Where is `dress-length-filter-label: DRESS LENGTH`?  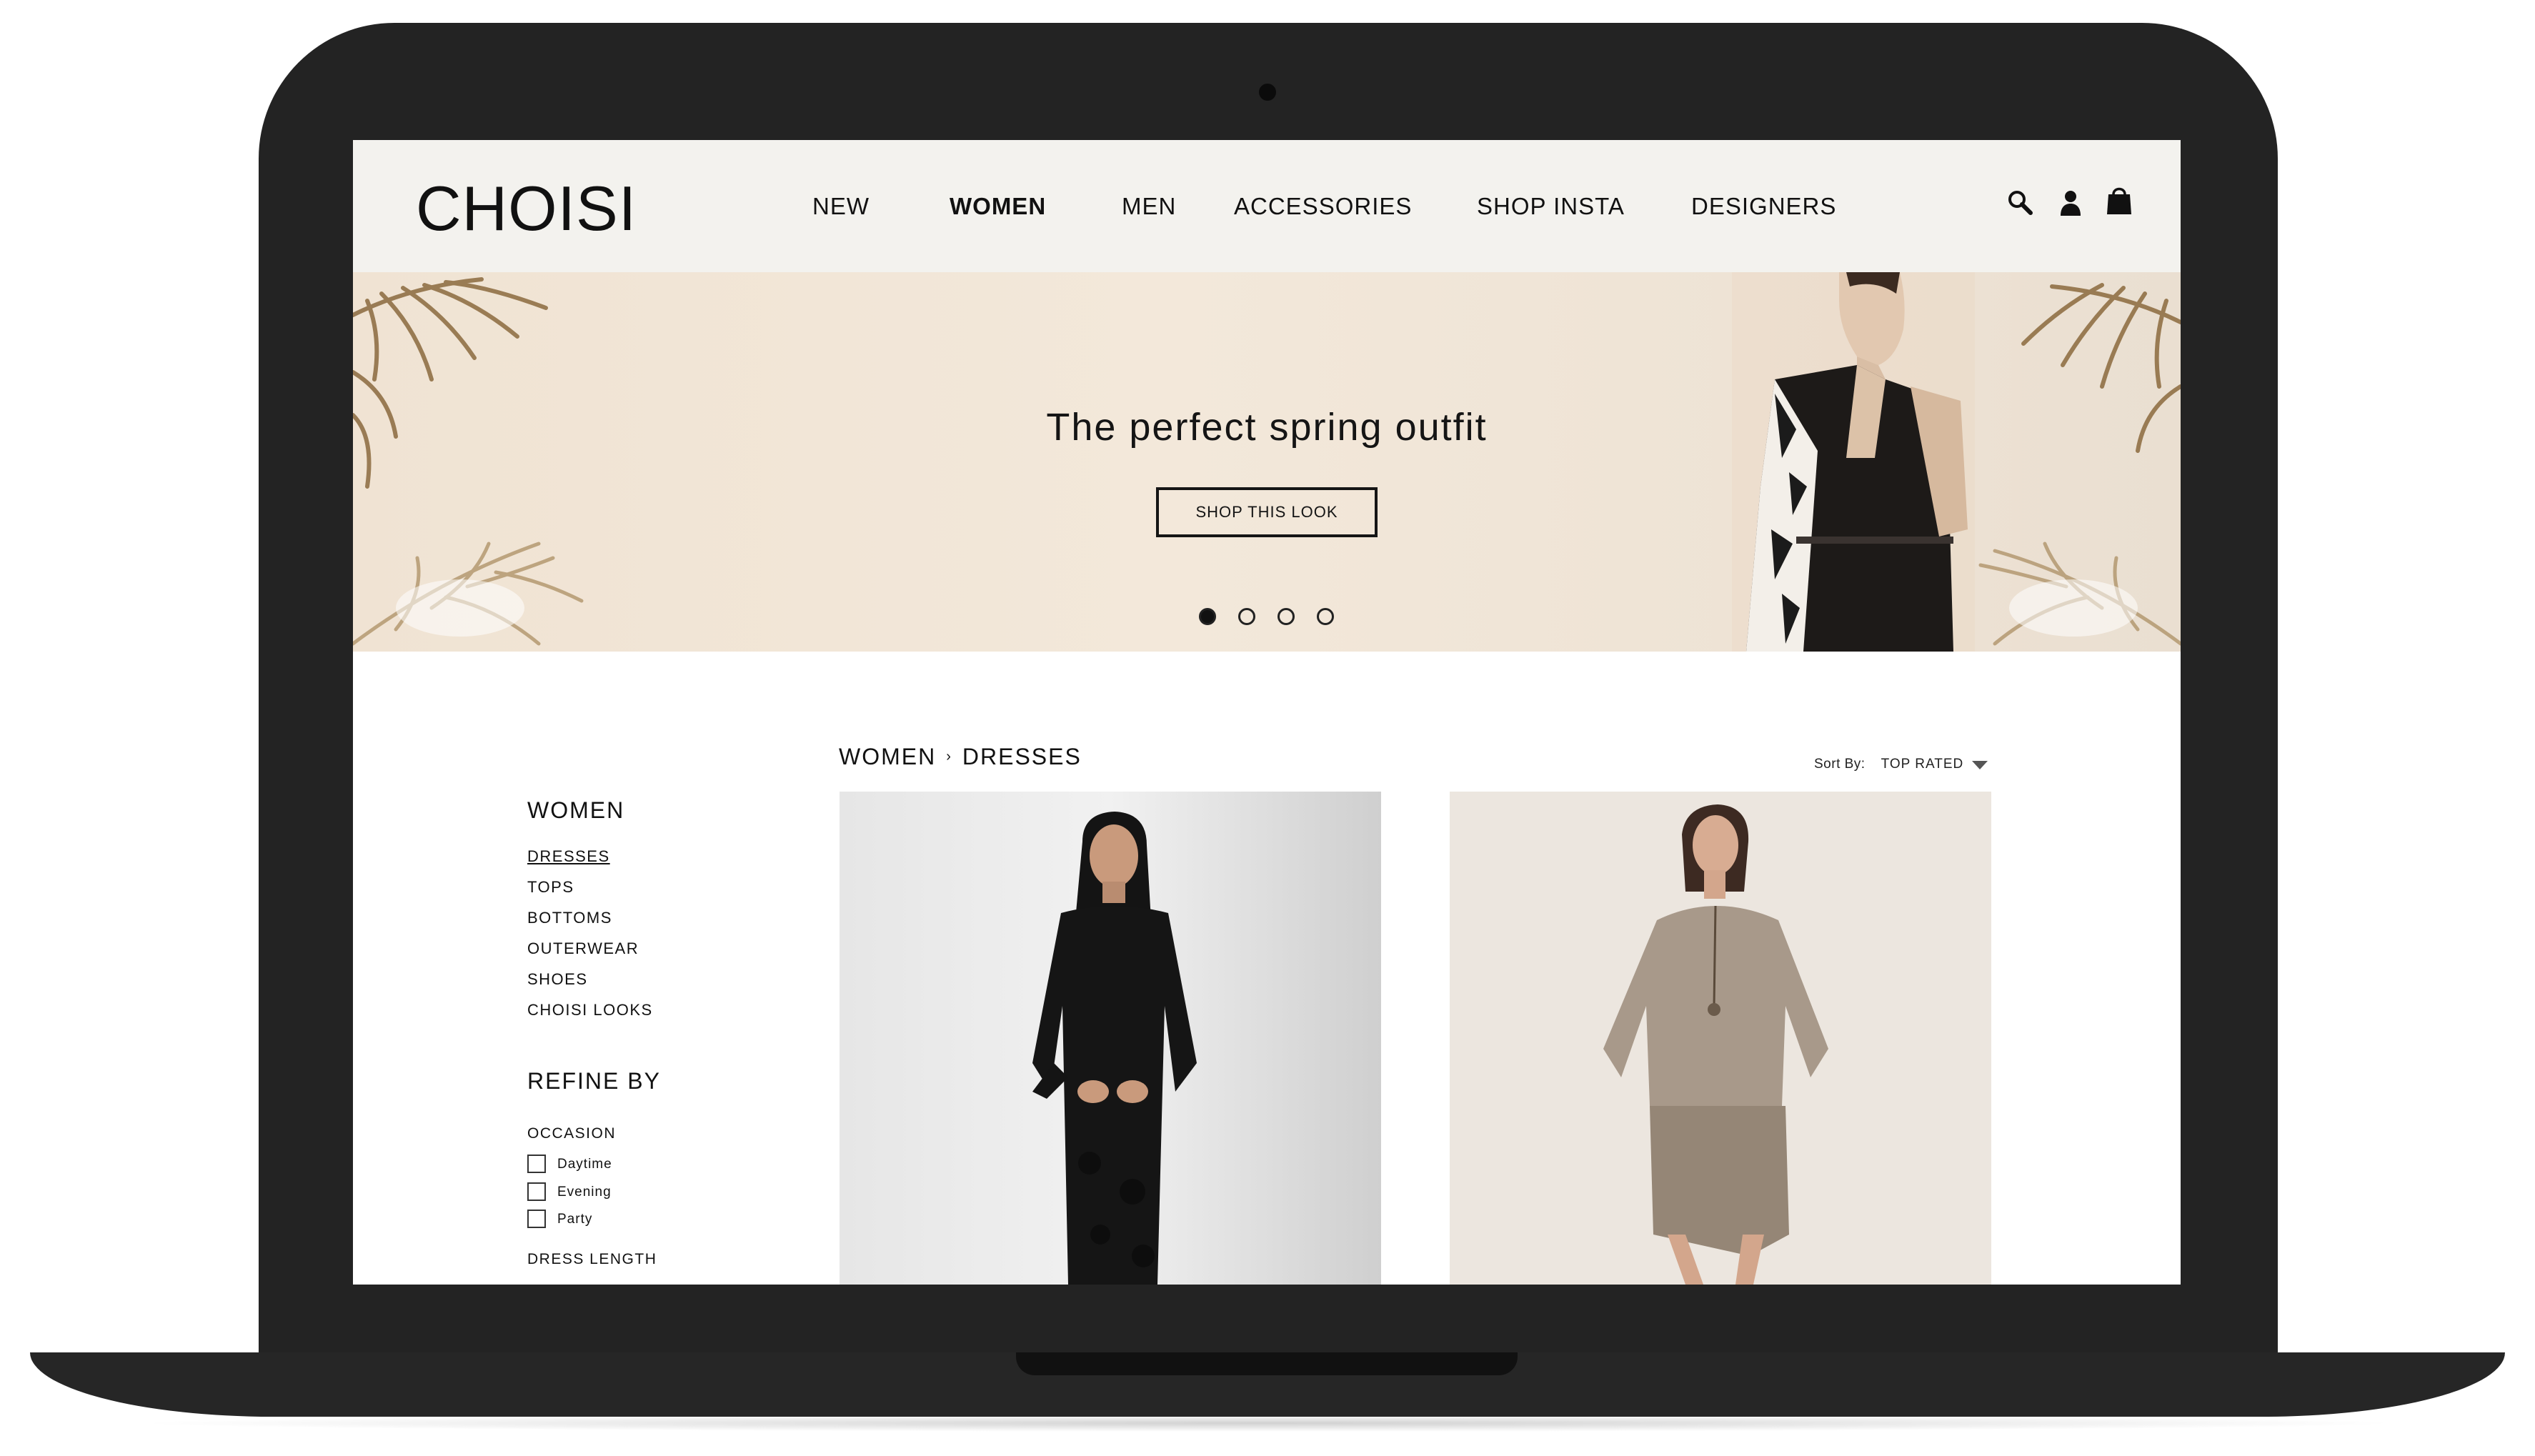 dress-length-filter-label: DRESS LENGTH is located at coordinates (592, 1259).